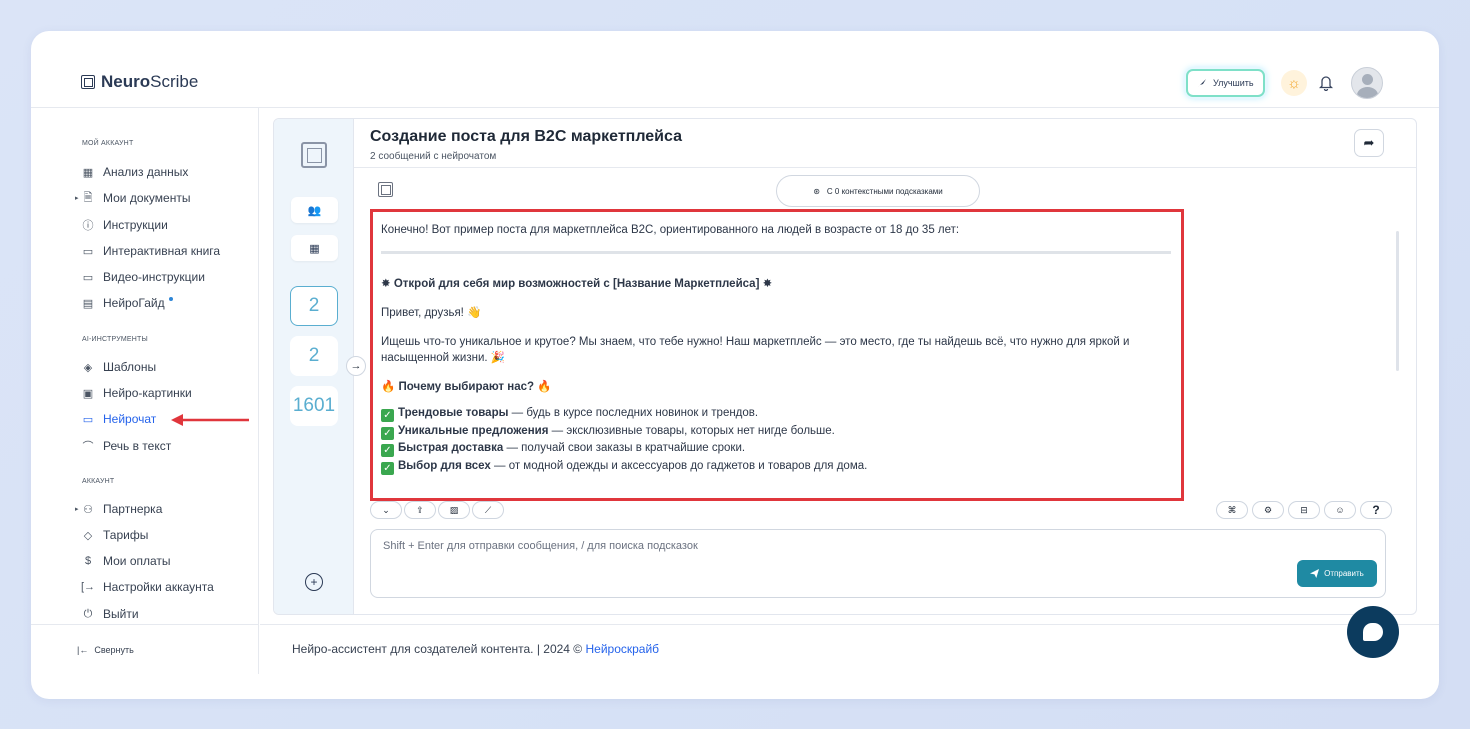 Image resolution: width=1470 pixels, height=729 pixels. I want to click on arrow-right-icon: →, so click(356, 366).